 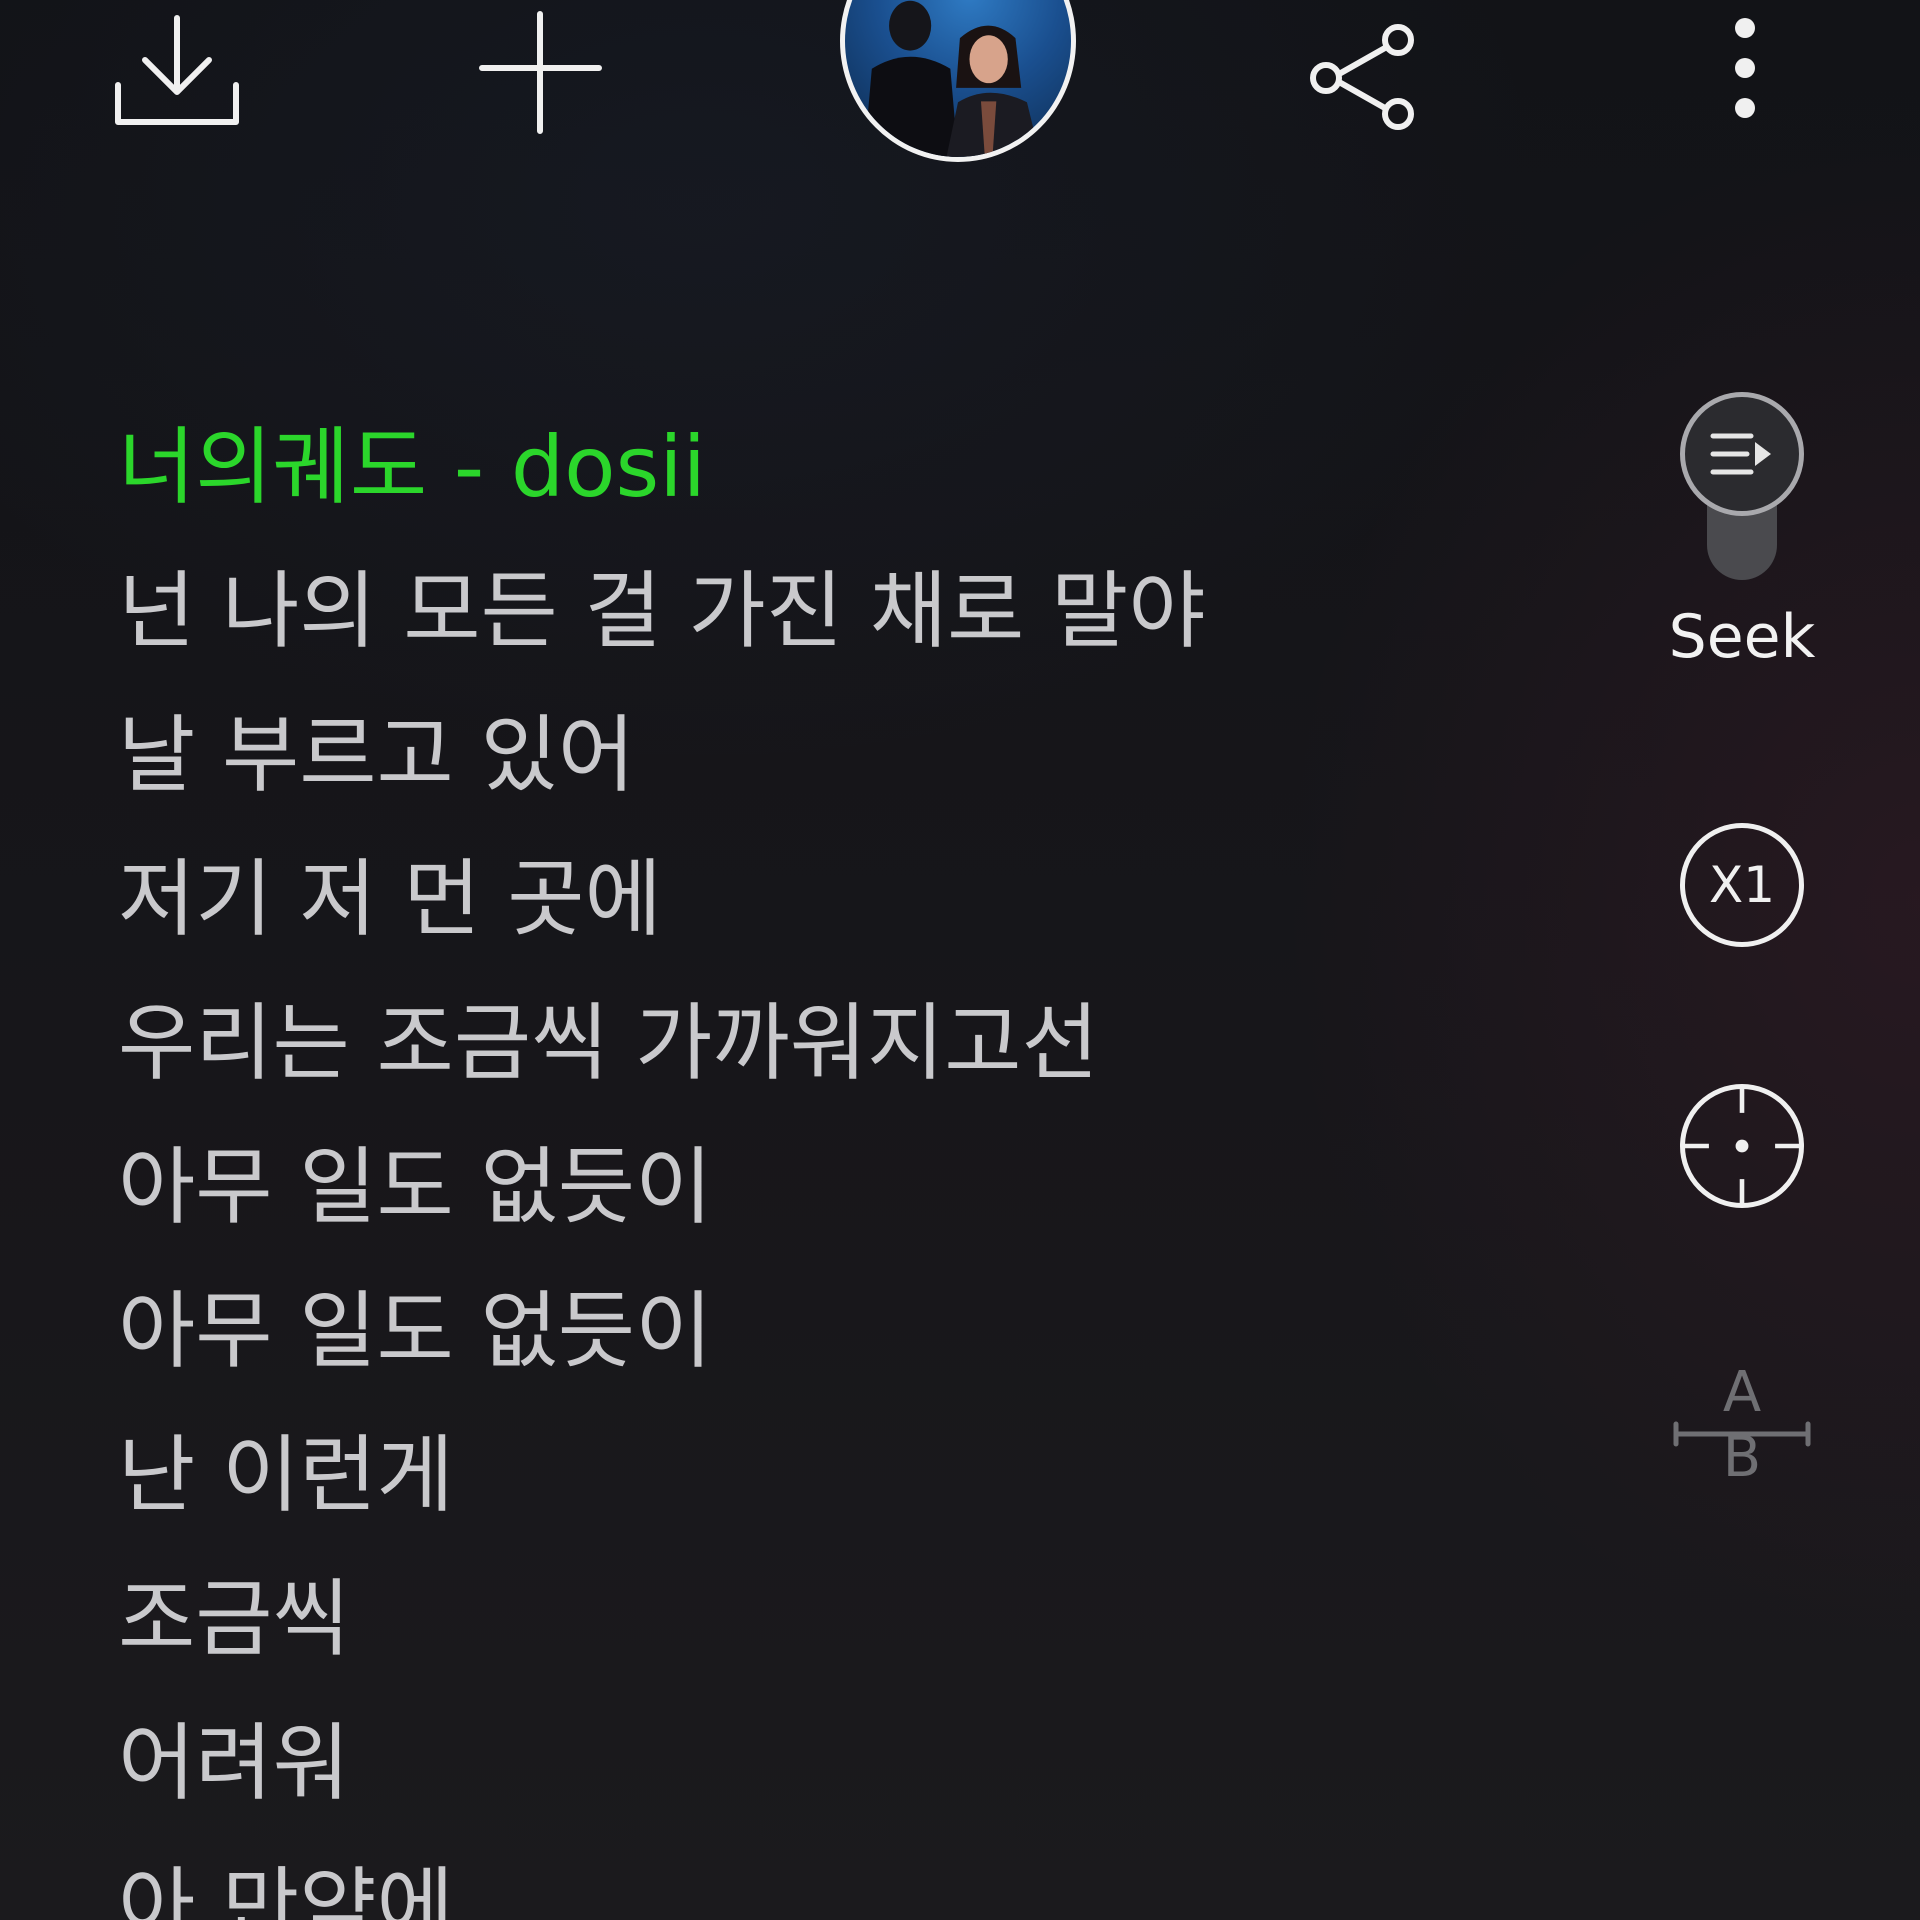 I want to click on crosshair-icon, so click(x=1742, y=1146).